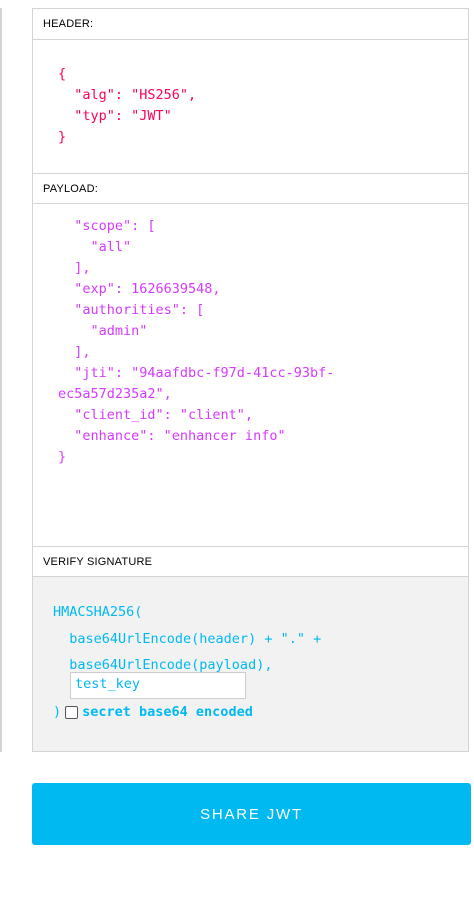 This screenshot has width=474, height=902. I want to click on payload-section-title: PAYLOAD:, so click(250, 188).